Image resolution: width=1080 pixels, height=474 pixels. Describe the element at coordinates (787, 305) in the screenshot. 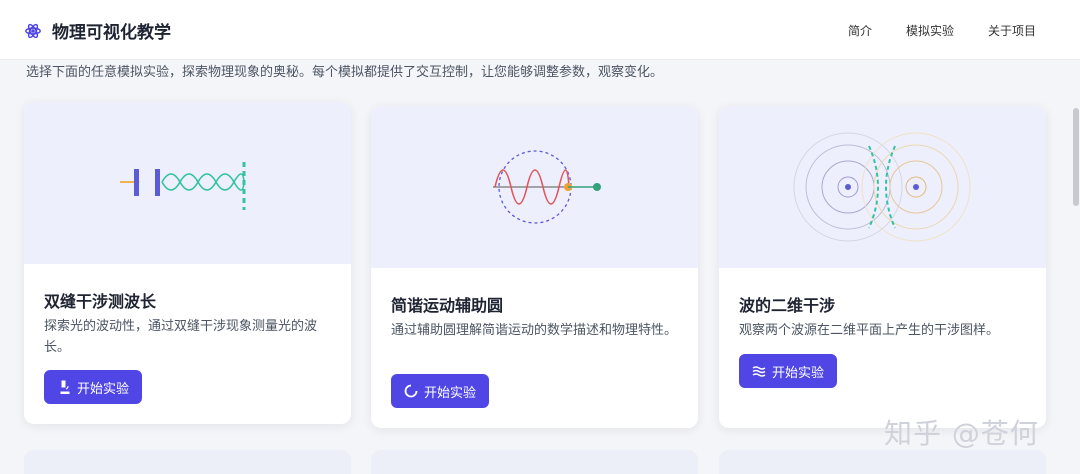

I see `card-title: 波的二维干涉` at that location.